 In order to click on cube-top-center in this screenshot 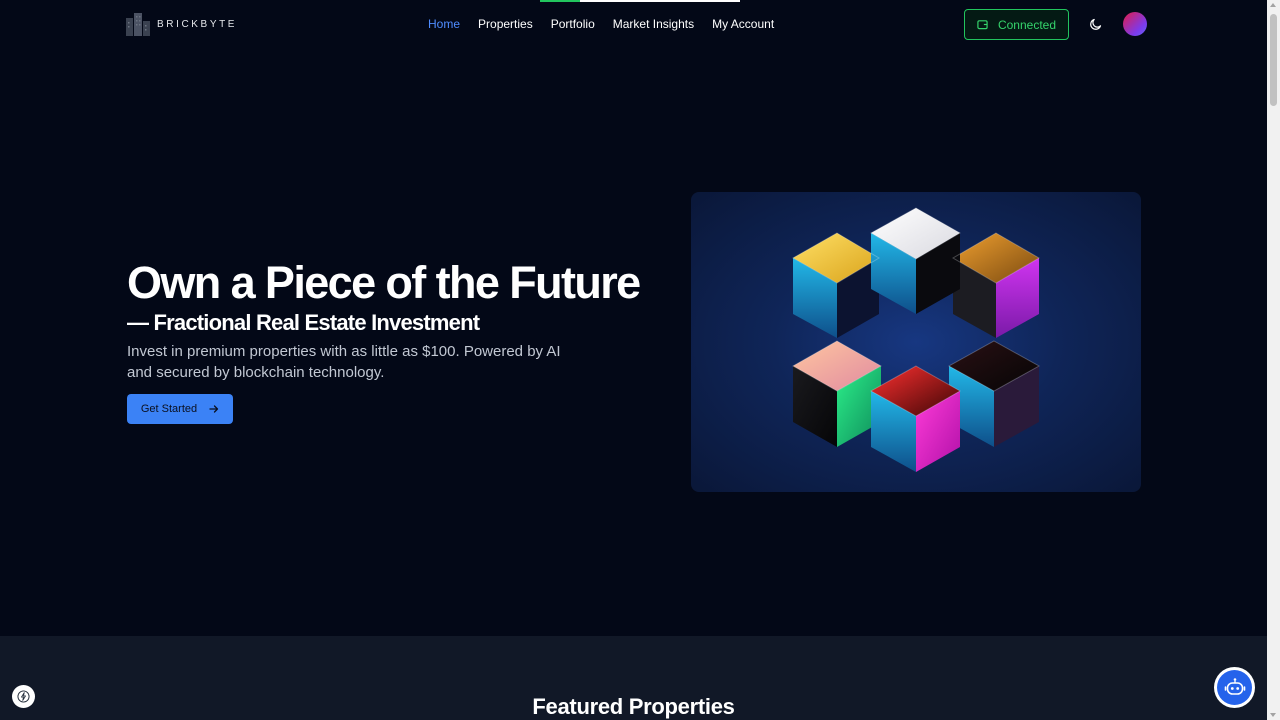, I will do `click(915, 261)`.